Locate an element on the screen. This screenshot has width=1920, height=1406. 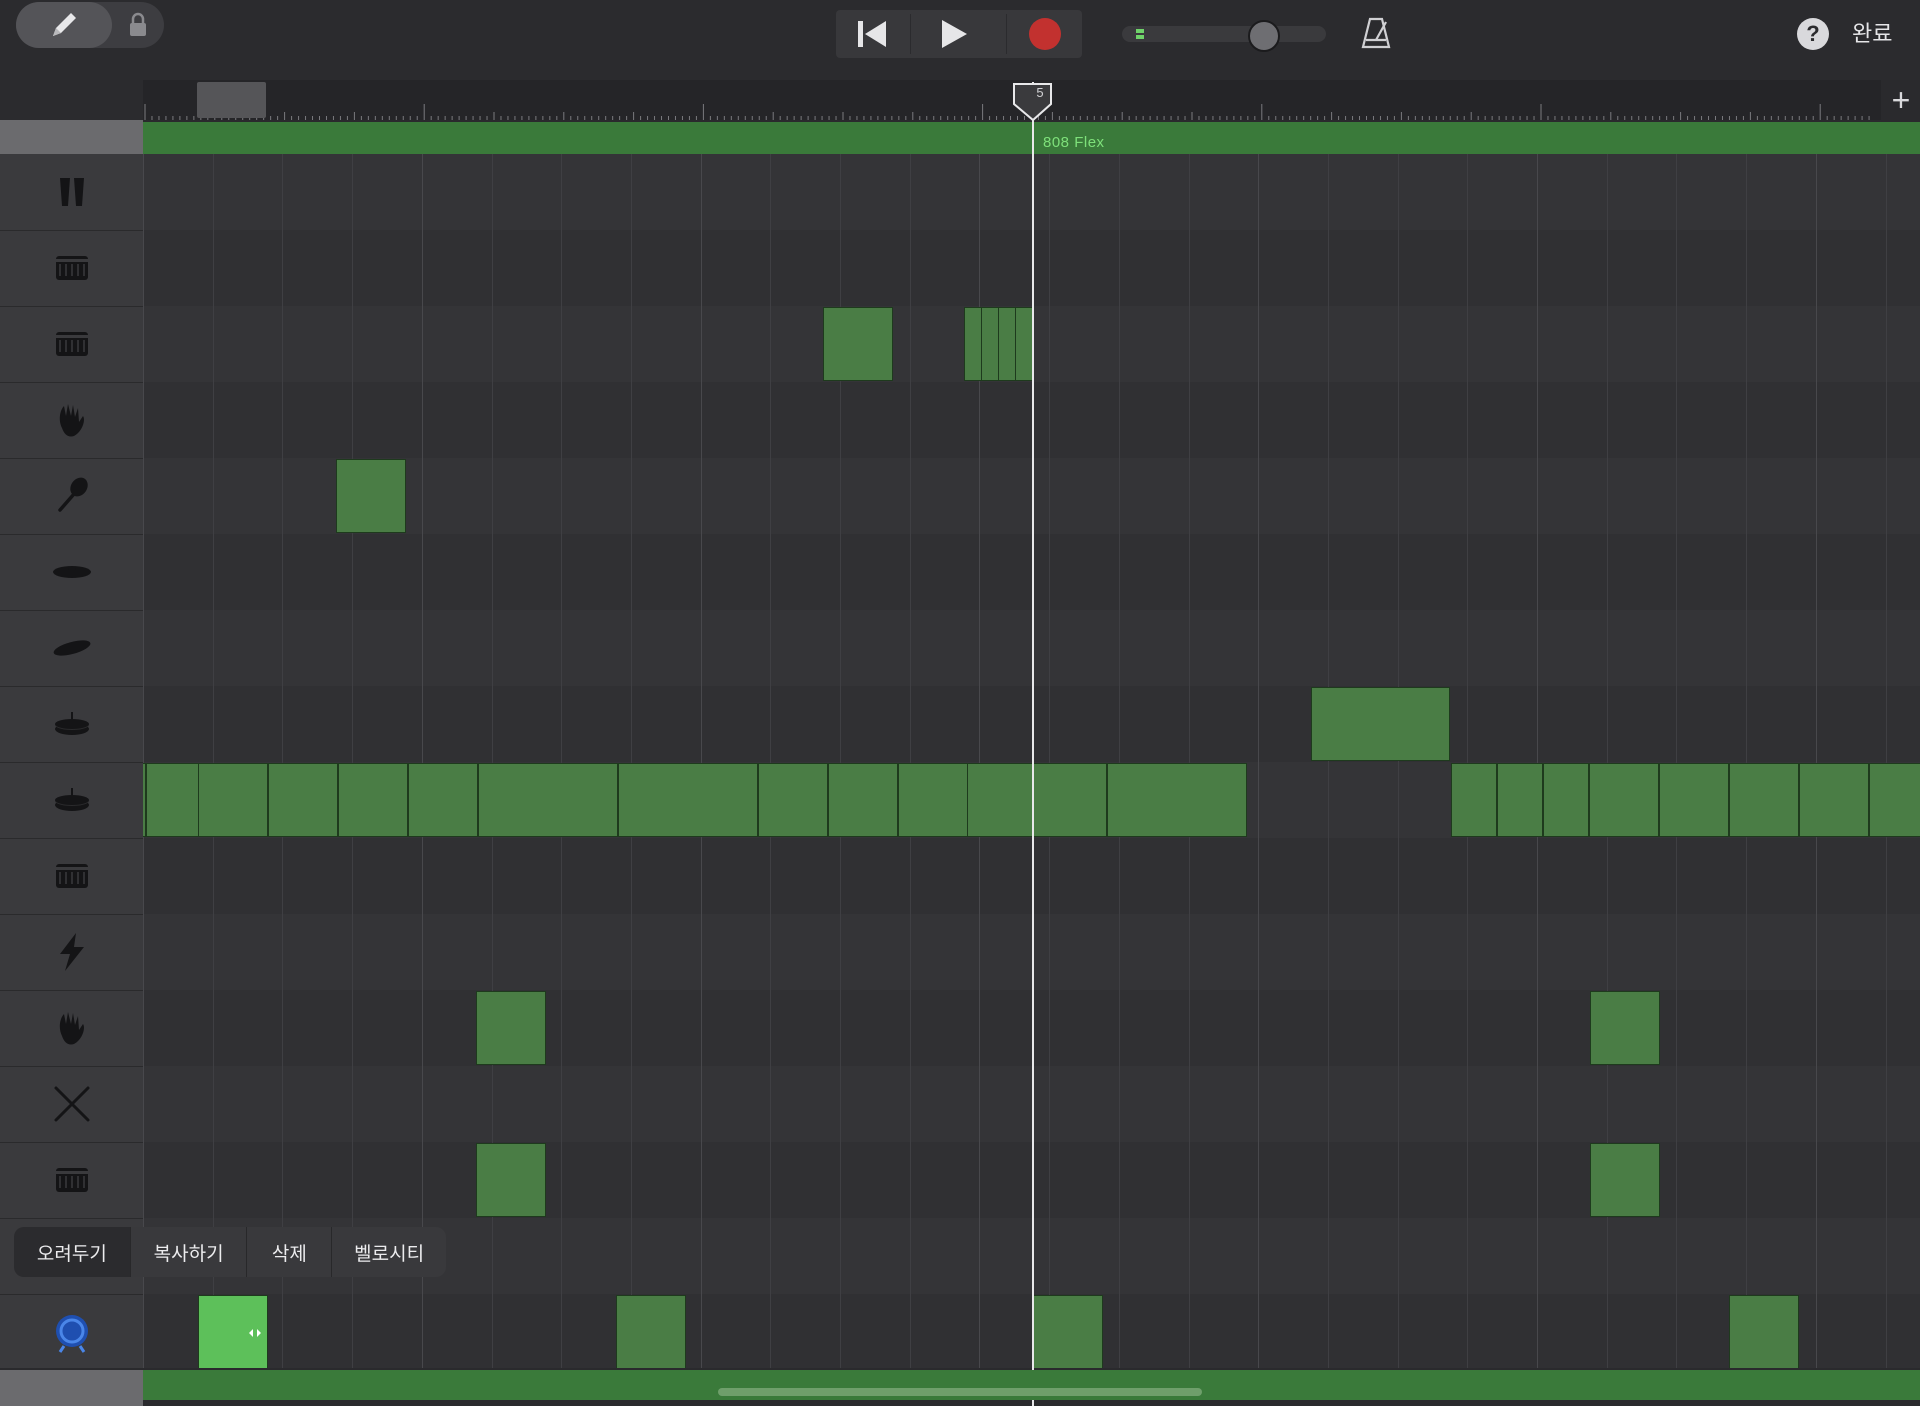
instrument-row-kick is located at coordinates (71, 1332).